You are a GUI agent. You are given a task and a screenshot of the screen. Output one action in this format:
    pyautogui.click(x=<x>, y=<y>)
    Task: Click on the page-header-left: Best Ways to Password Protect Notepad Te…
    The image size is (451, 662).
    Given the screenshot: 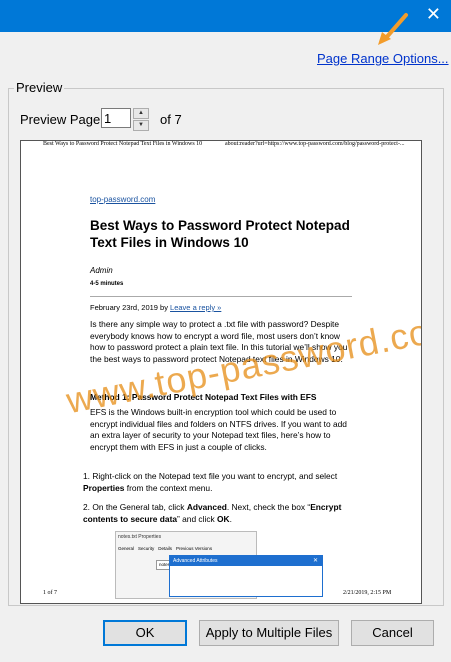 What is the action you would take?
    pyautogui.click(x=123, y=144)
    